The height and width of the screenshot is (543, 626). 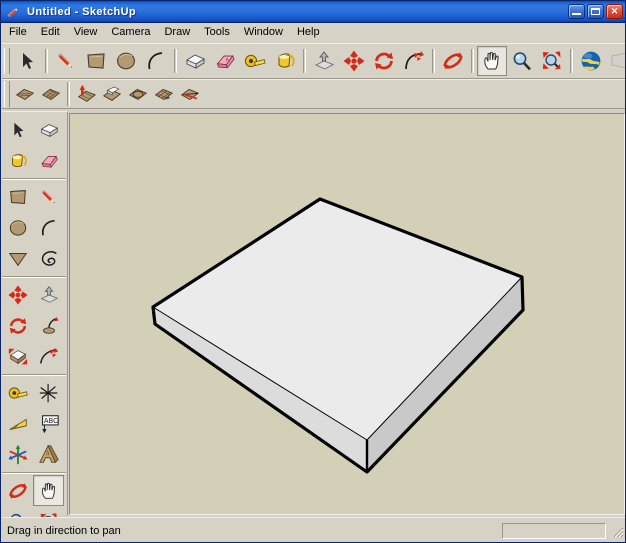 I want to click on menu-edit: Edit, so click(x=50, y=33).